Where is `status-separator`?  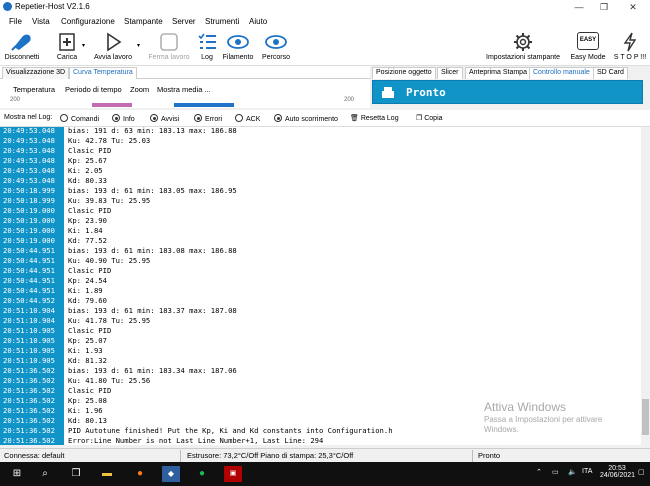 status-separator is located at coordinates (472, 456).